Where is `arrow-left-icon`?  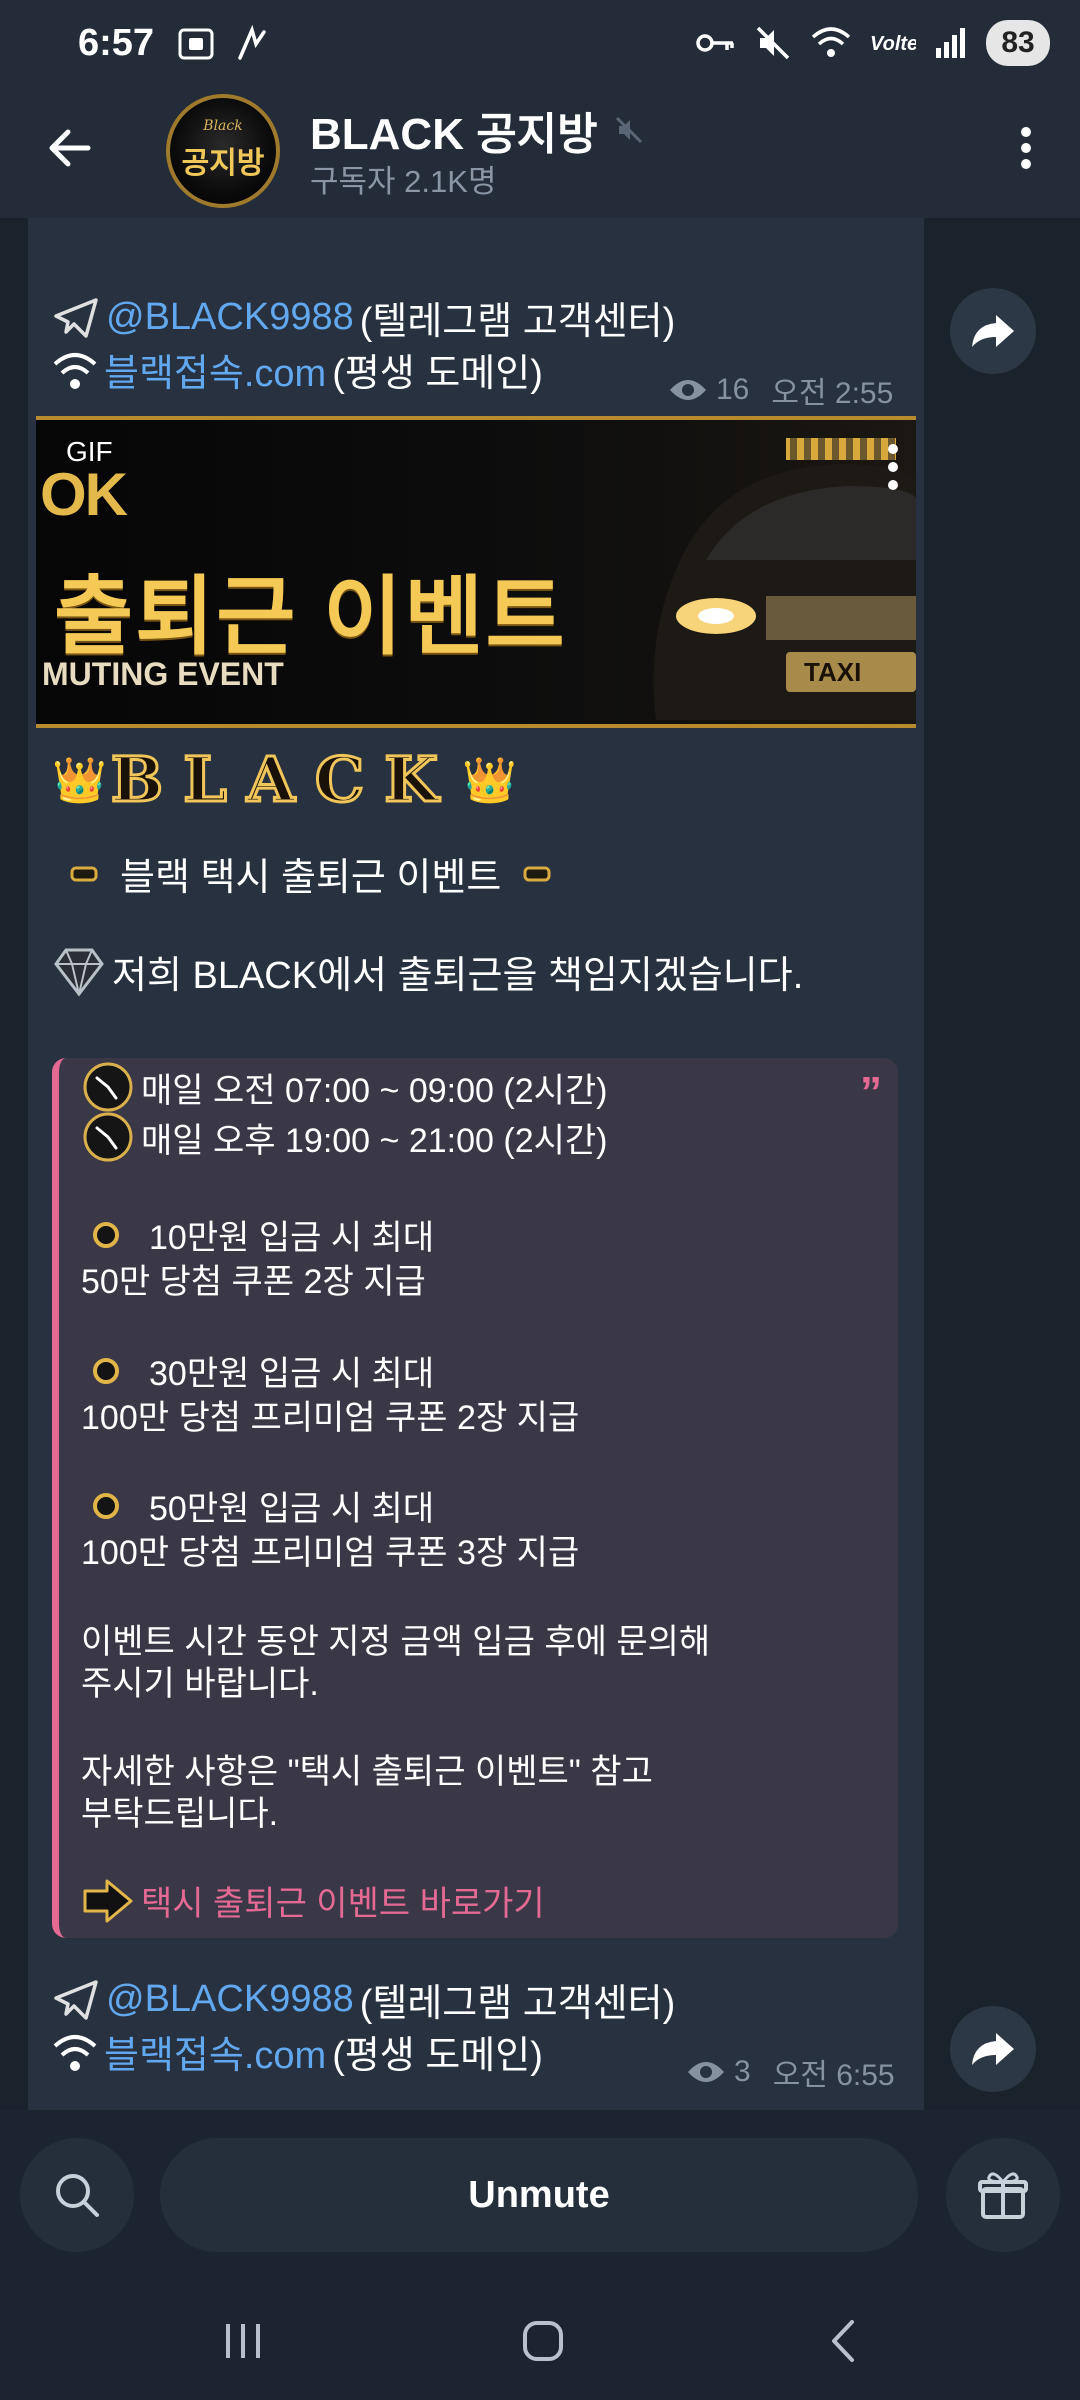
arrow-left-icon is located at coordinates (70, 148).